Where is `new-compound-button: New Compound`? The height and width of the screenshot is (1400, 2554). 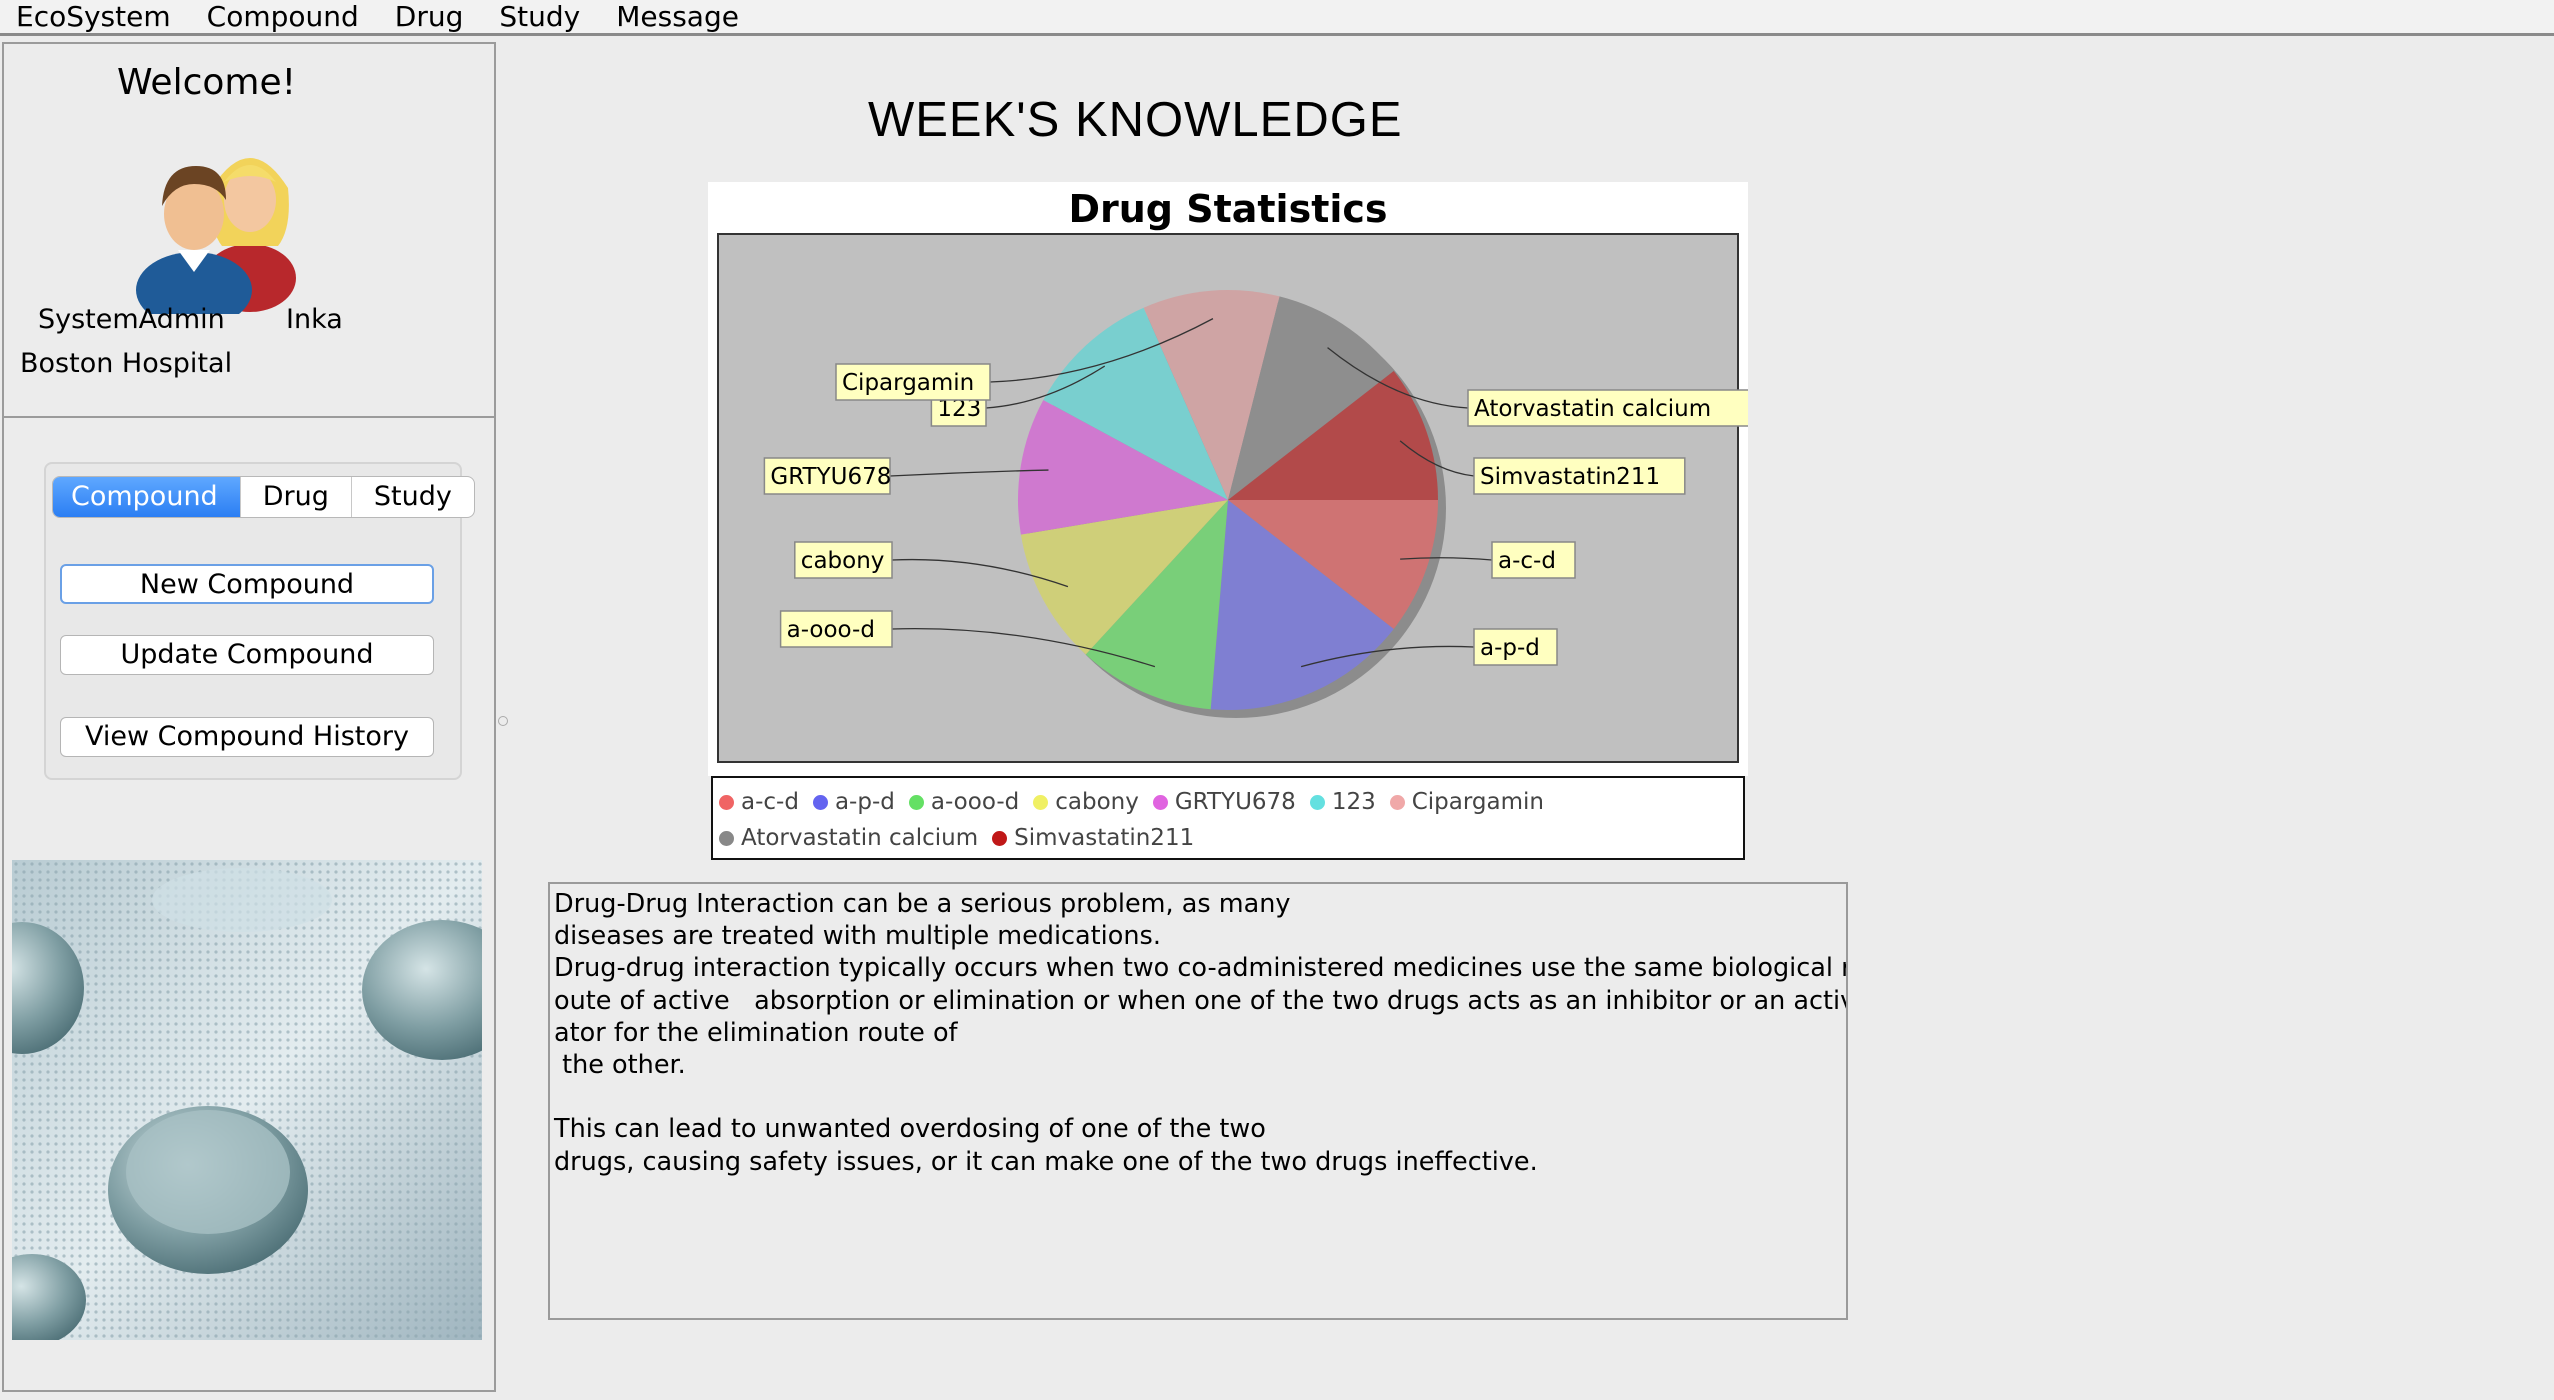 new-compound-button: New Compound is located at coordinates (247, 584).